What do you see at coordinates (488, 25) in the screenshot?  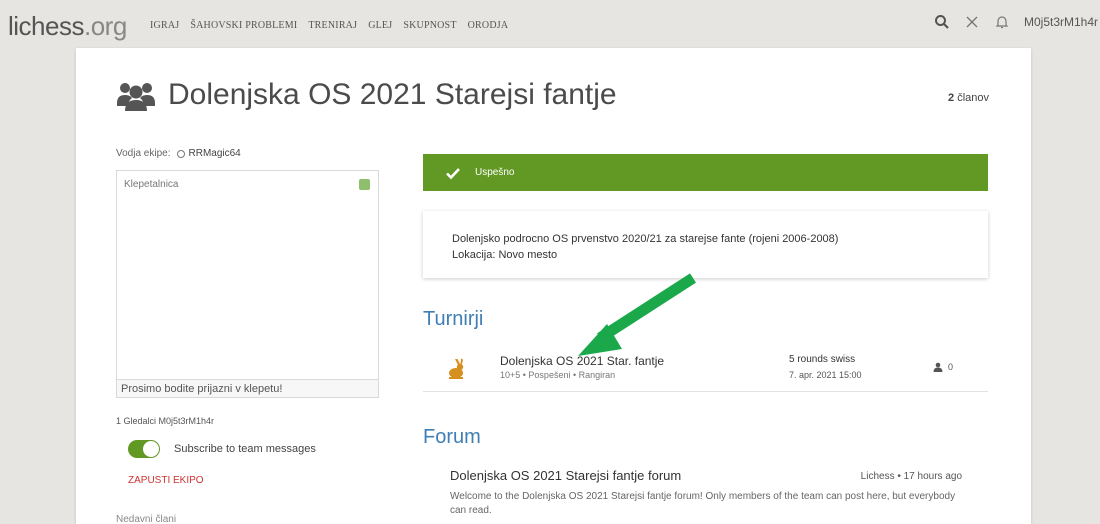 I see `nav-item-tools: ORODJA` at bounding box center [488, 25].